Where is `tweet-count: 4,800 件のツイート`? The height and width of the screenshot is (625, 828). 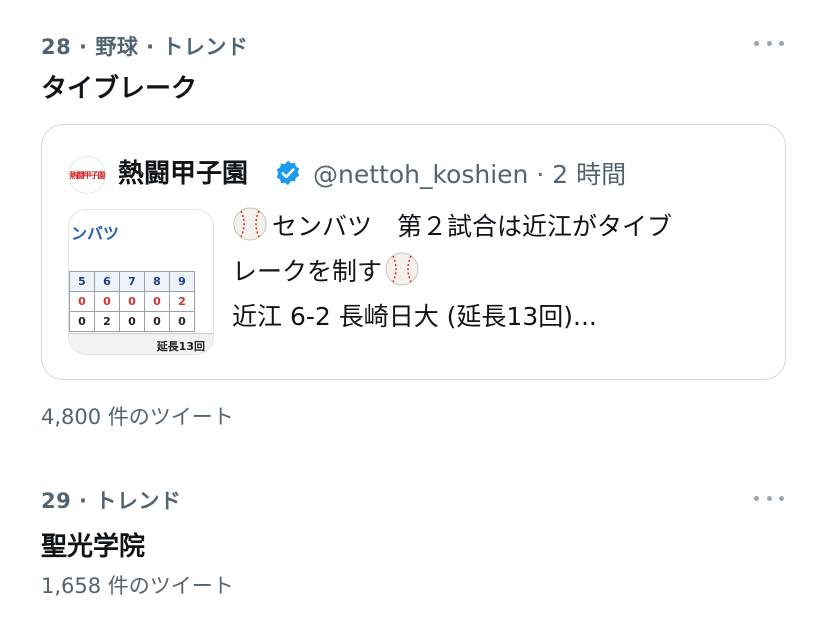 tweet-count: 4,800 件のツイート is located at coordinates (137, 417).